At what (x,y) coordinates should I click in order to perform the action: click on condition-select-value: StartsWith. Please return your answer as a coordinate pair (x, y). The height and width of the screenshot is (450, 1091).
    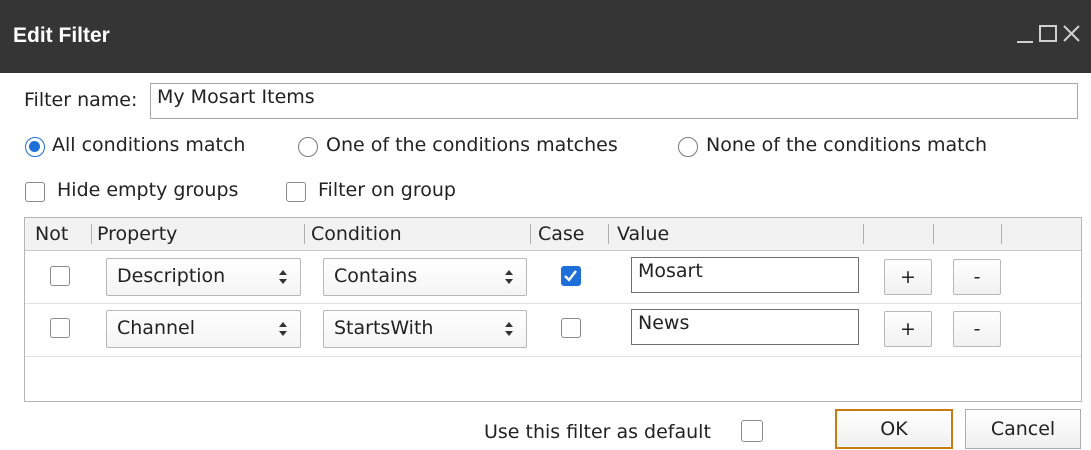
    Looking at the image, I should click on (384, 328).